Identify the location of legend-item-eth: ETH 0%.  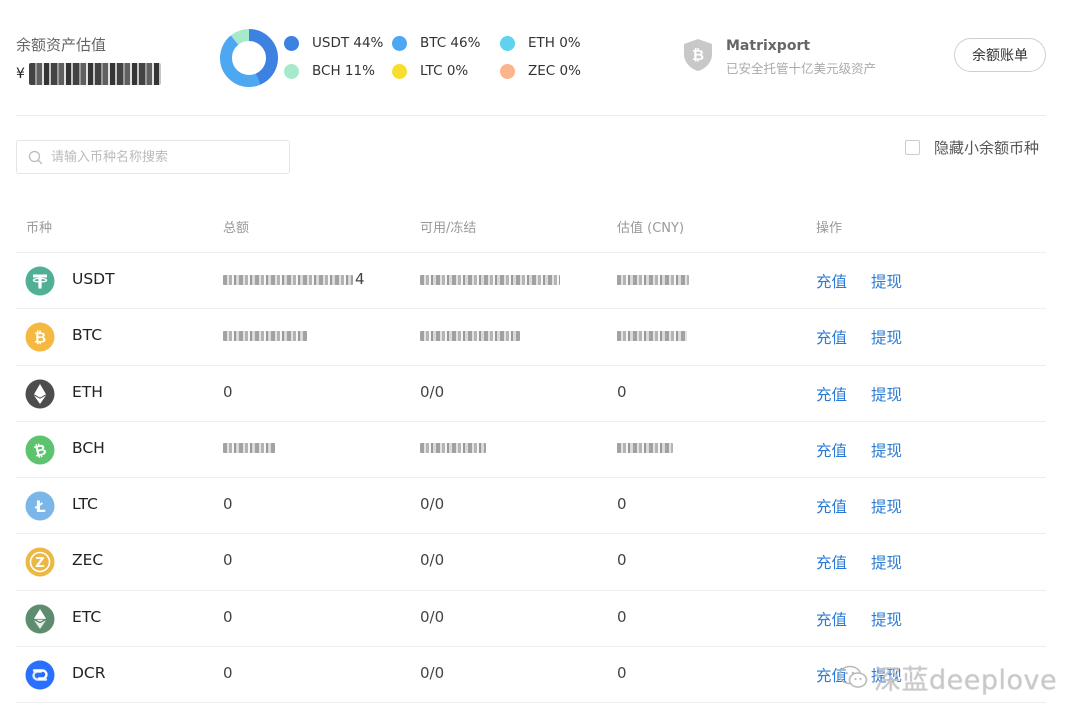
(540, 43).